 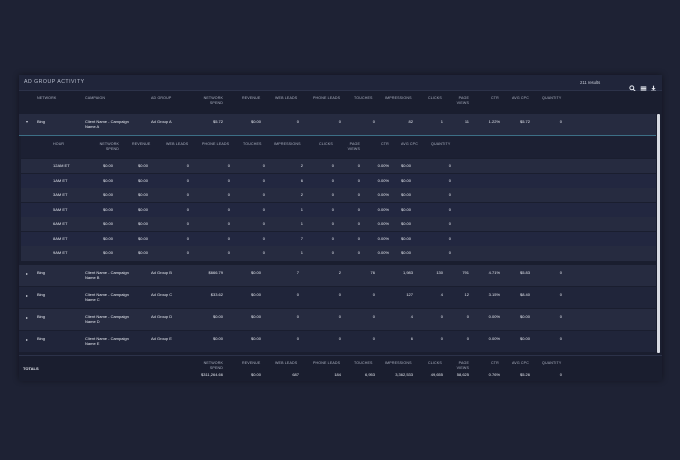 What do you see at coordinates (301, 180) in the screenshot?
I see `sub-cell-impressions: 6` at bounding box center [301, 180].